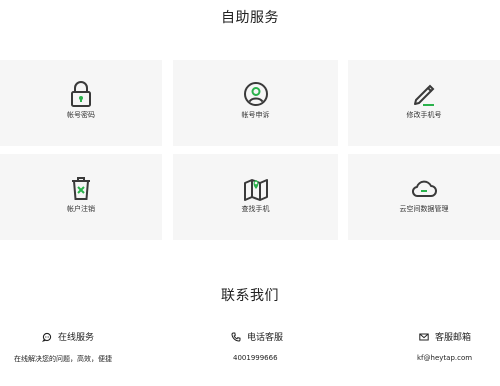  Describe the element at coordinates (255, 358) in the screenshot. I see `phone-number: 4001999666` at that location.